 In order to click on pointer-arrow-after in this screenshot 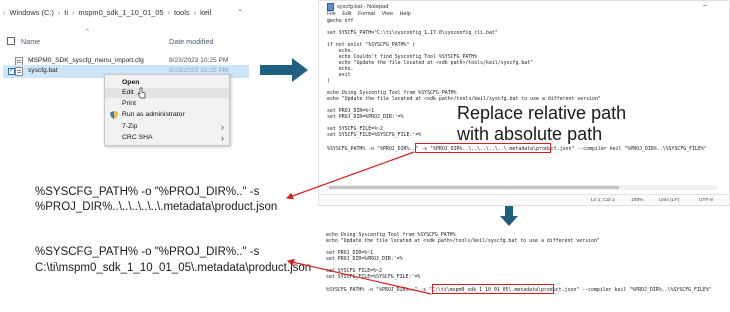, I will do `click(359, 276)`.